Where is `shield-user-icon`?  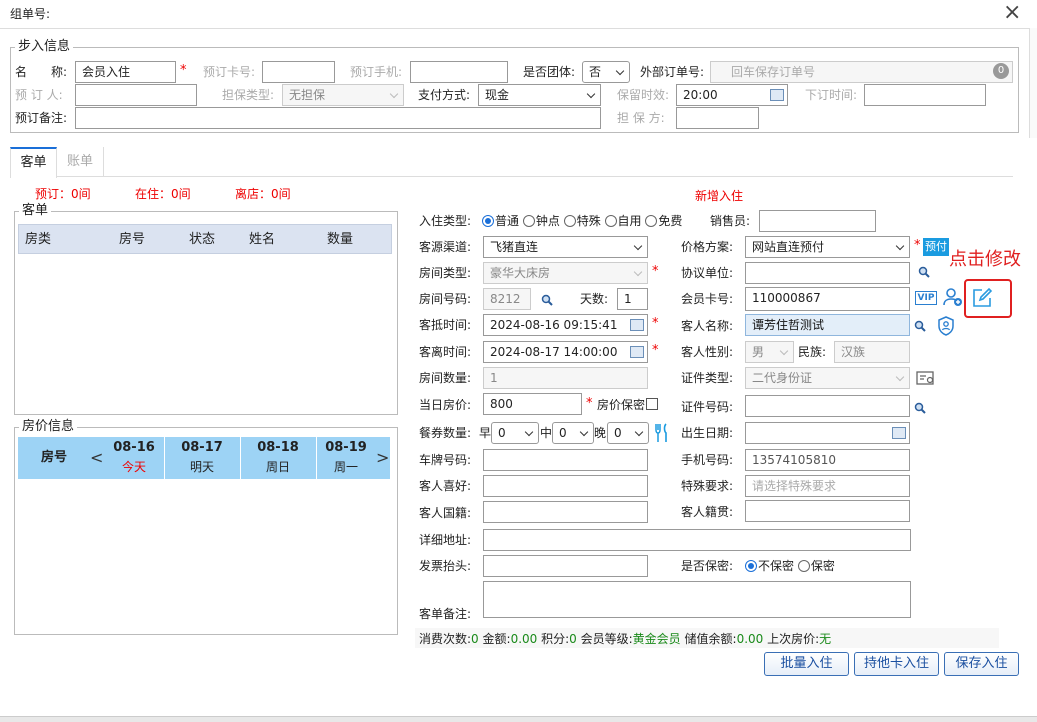 shield-user-icon is located at coordinates (946, 326).